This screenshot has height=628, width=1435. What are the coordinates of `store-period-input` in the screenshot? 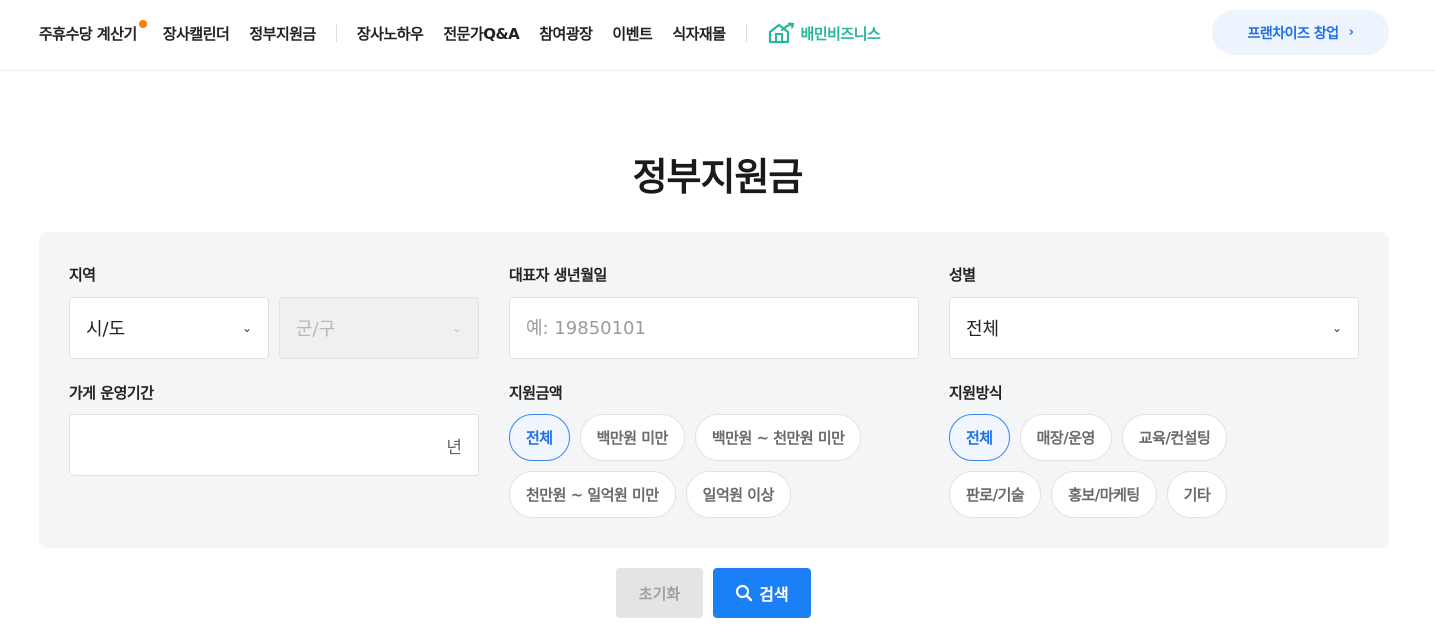 It's located at (266, 445).